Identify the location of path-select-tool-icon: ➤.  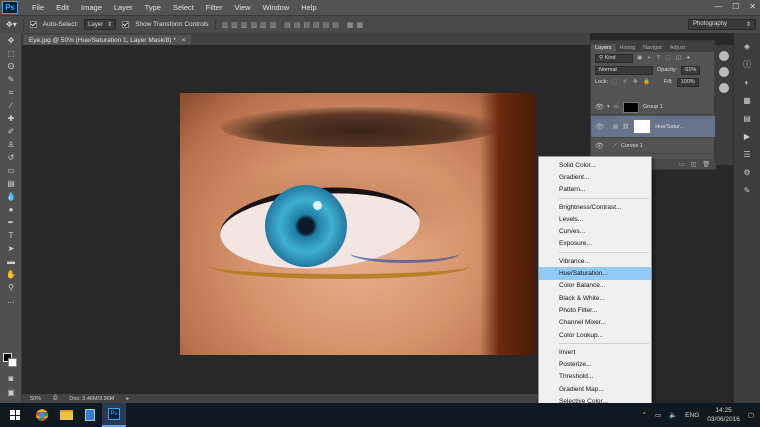
(11, 248).